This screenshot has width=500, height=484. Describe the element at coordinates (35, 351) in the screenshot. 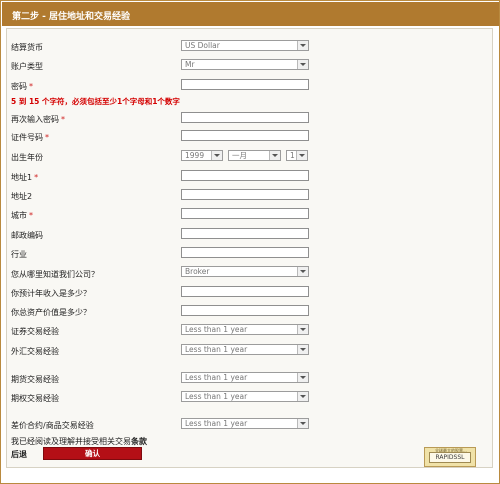

I see `forex-exp-label: 外汇交易经验` at that location.